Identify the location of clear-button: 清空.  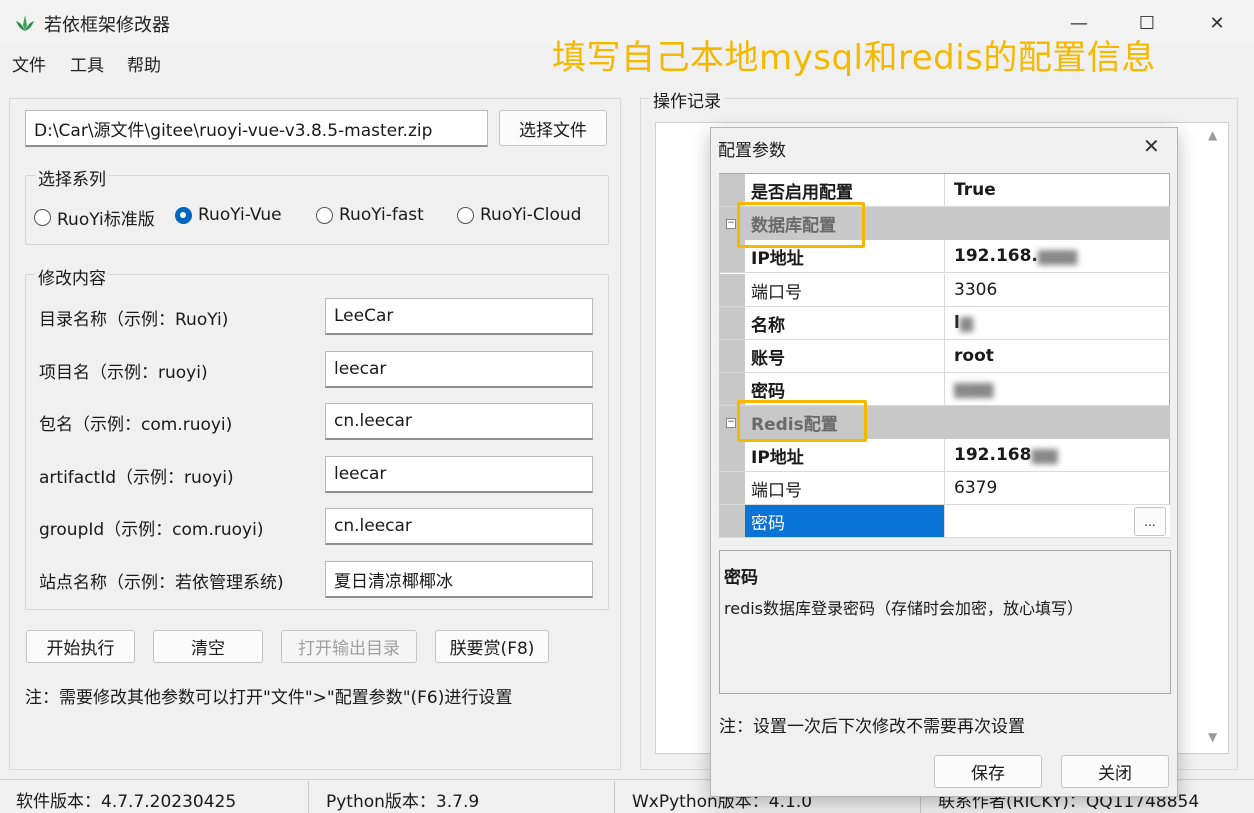
(208, 646).